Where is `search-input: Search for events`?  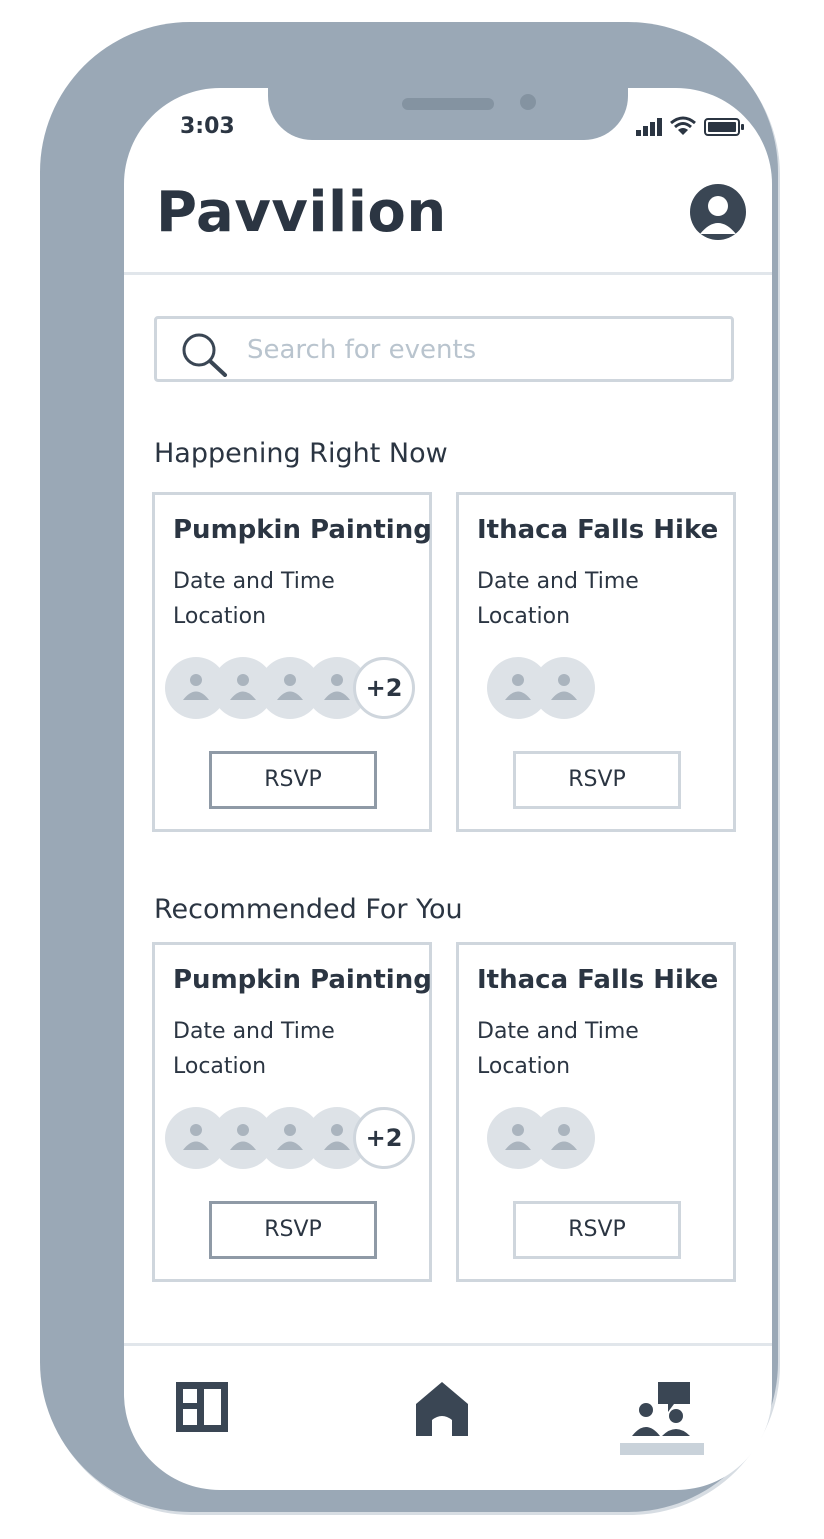
search-input: Search for events is located at coordinates (444, 349).